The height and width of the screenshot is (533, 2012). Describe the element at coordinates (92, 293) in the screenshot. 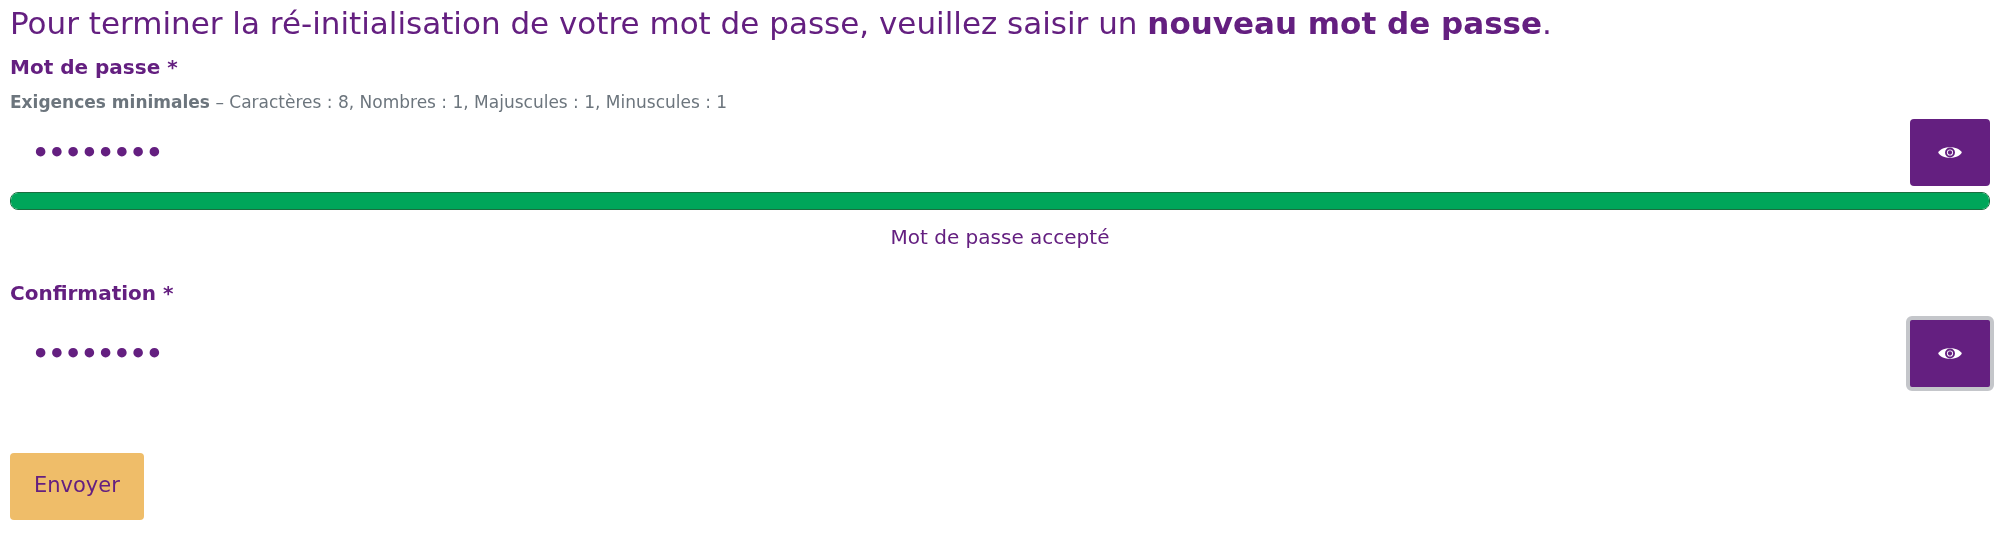

I see `field-label: Confirmation *` at that location.